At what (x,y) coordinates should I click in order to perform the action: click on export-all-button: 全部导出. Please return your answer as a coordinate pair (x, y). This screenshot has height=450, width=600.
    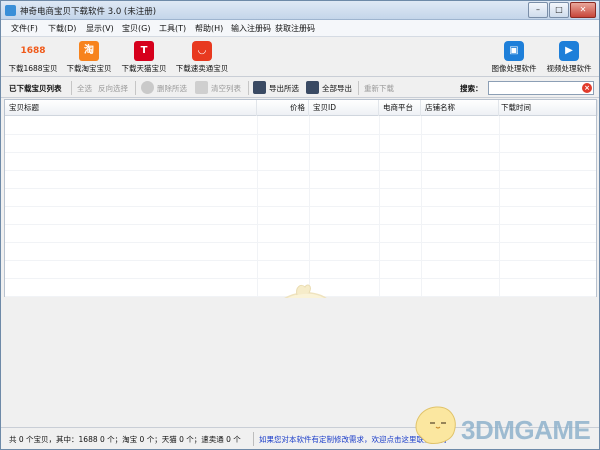
    Looking at the image, I should click on (337, 88).